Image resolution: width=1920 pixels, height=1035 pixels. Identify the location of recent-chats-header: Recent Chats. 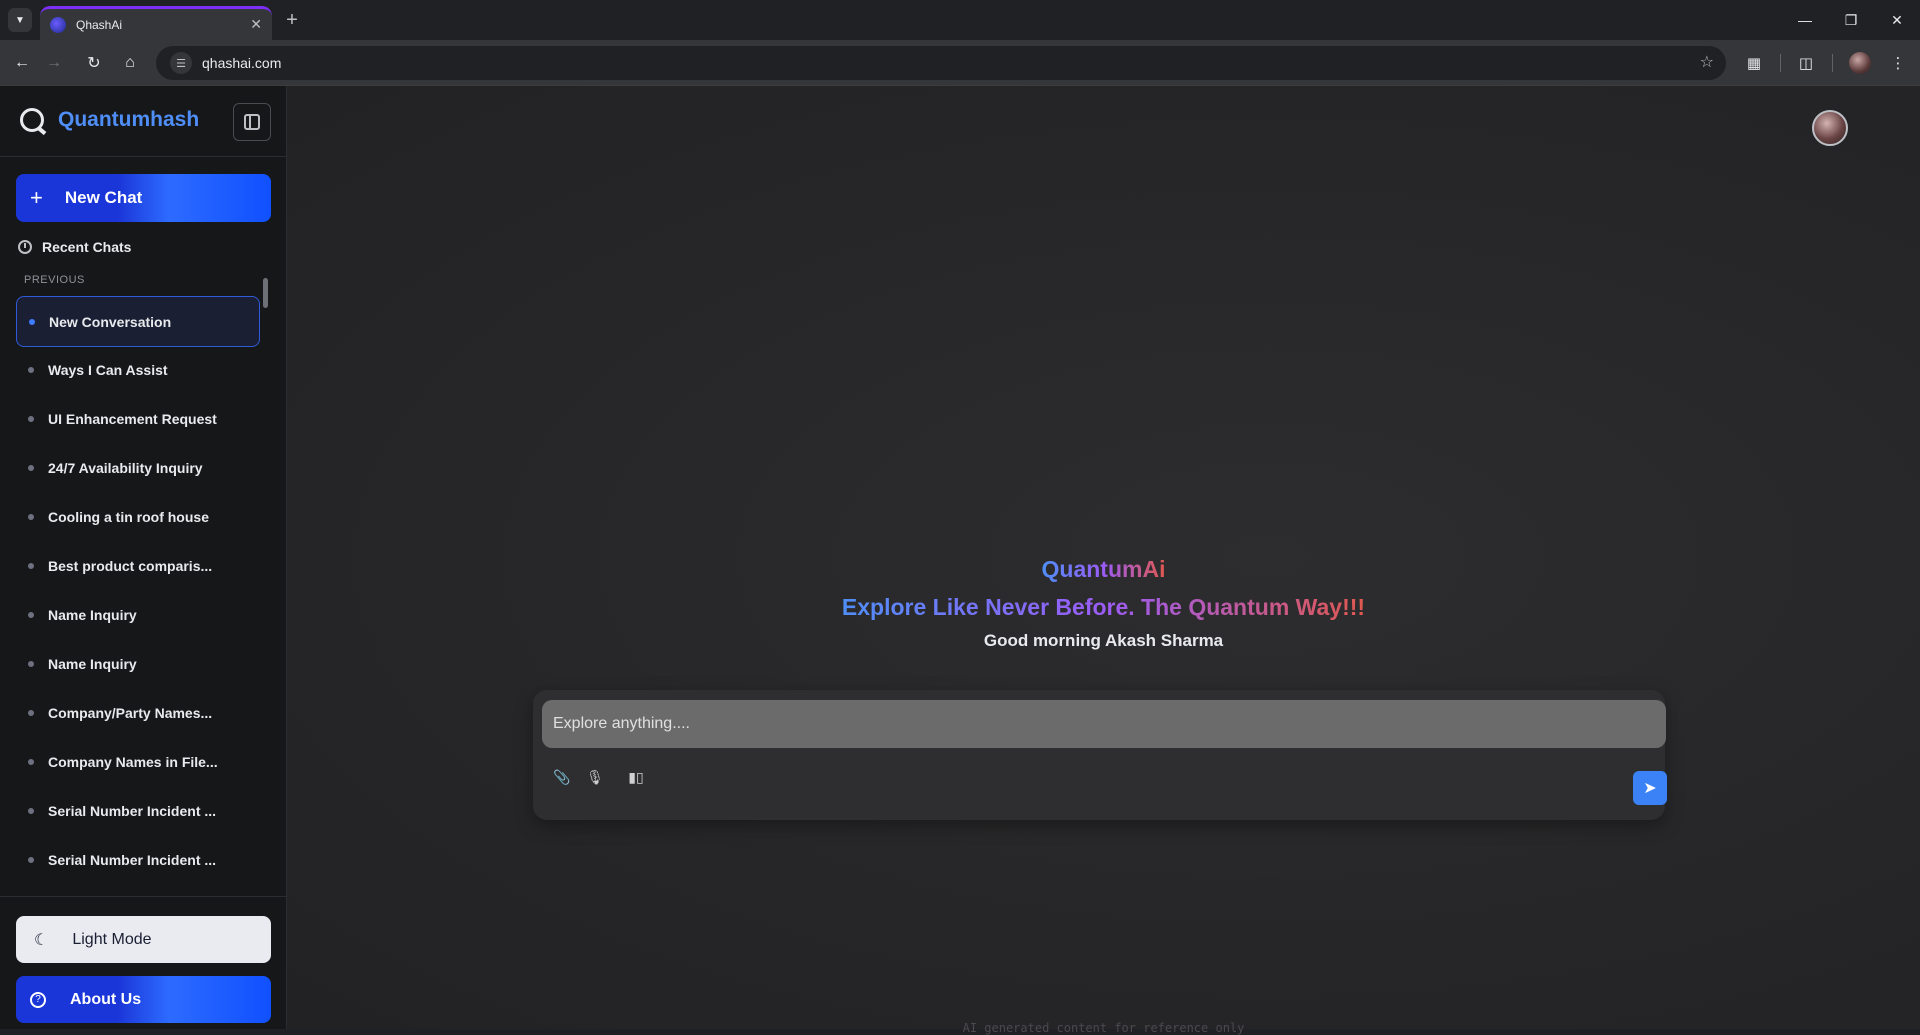
(74, 247).